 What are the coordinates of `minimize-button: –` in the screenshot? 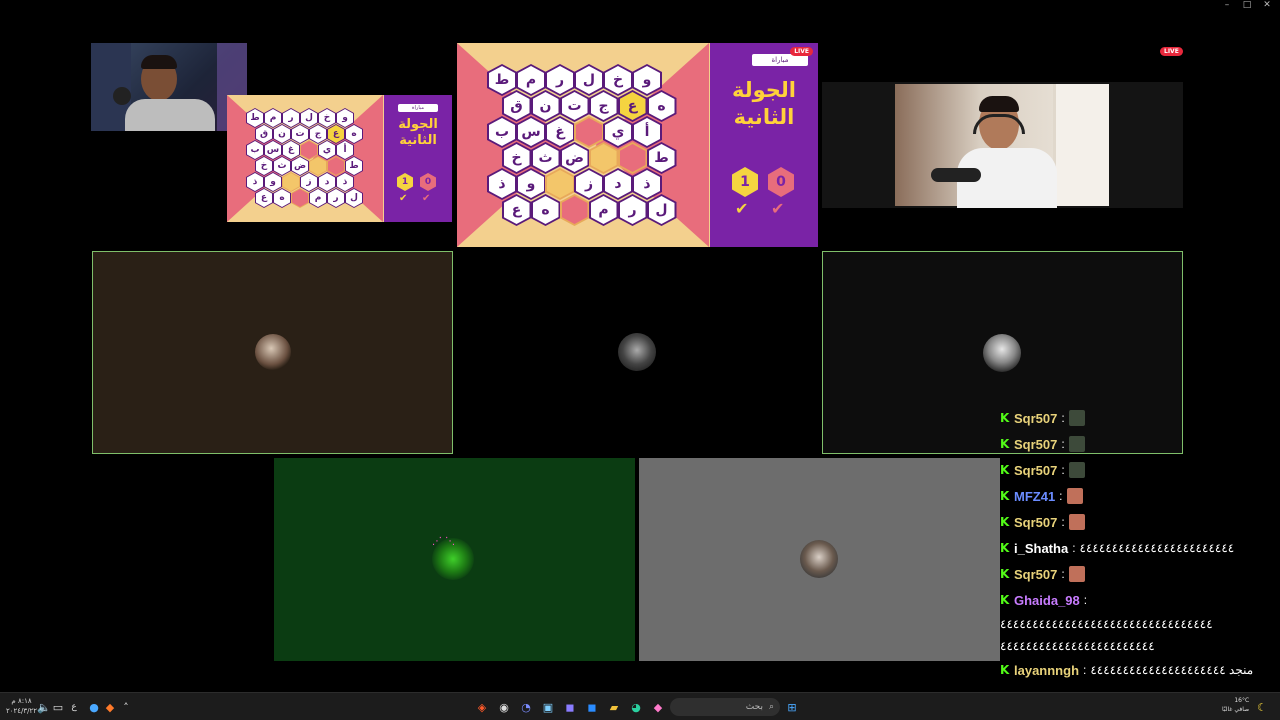 It's located at (1227, 5).